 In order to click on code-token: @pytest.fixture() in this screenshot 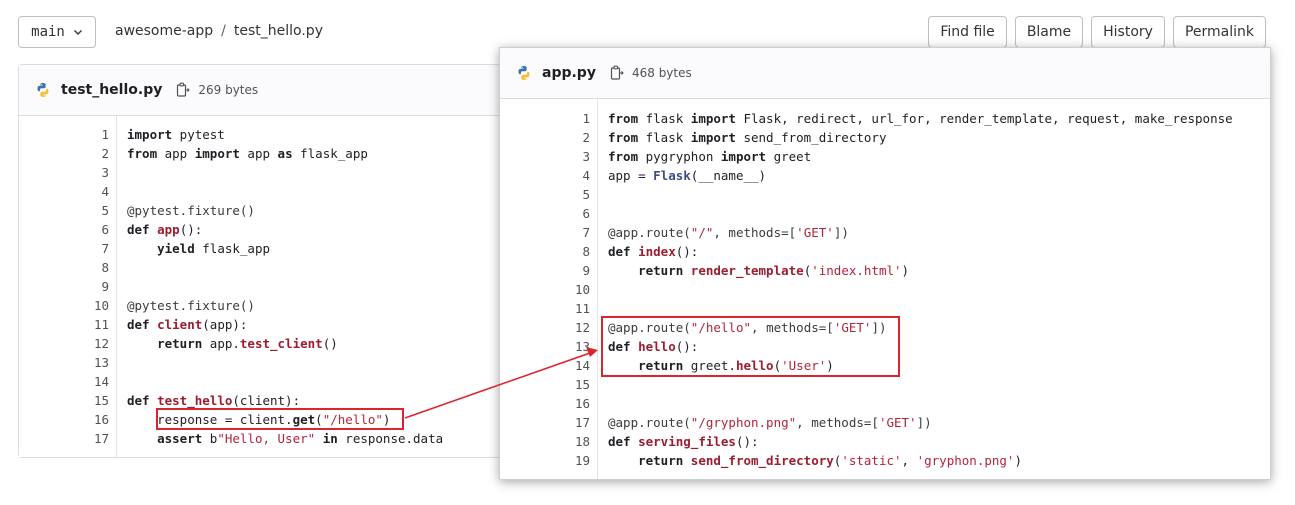, I will do `click(191, 305)`.